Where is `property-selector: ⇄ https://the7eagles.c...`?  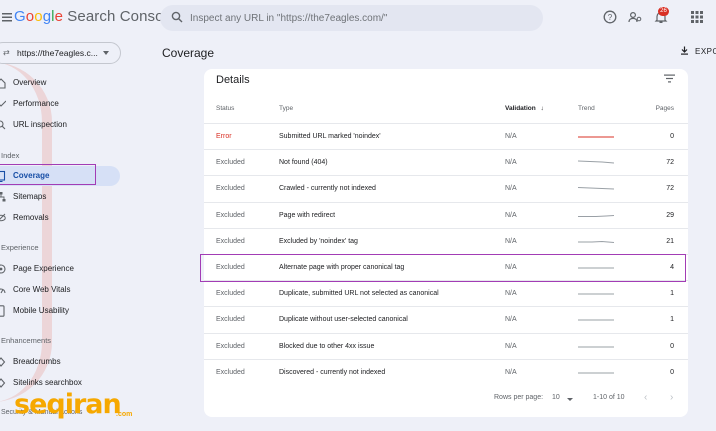
property-selector: ⇄ https://the7eagles.c... is located at coordinates (60, 53).